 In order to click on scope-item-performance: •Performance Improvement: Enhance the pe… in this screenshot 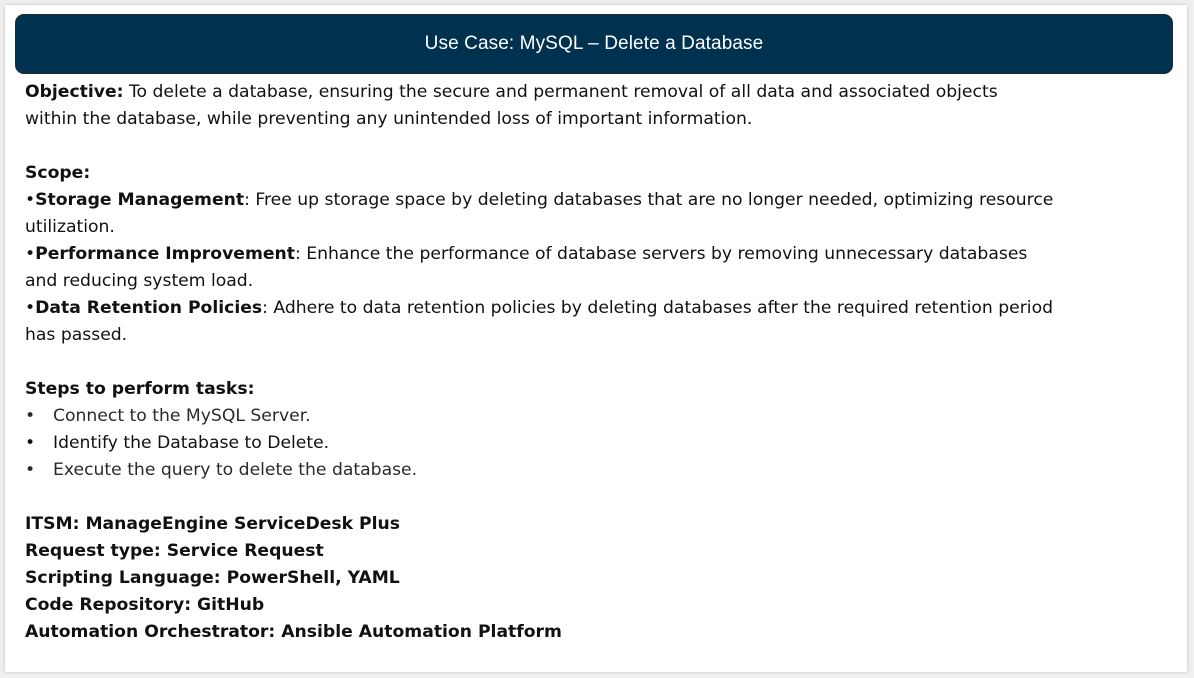, I will do `click(585, 254)`.